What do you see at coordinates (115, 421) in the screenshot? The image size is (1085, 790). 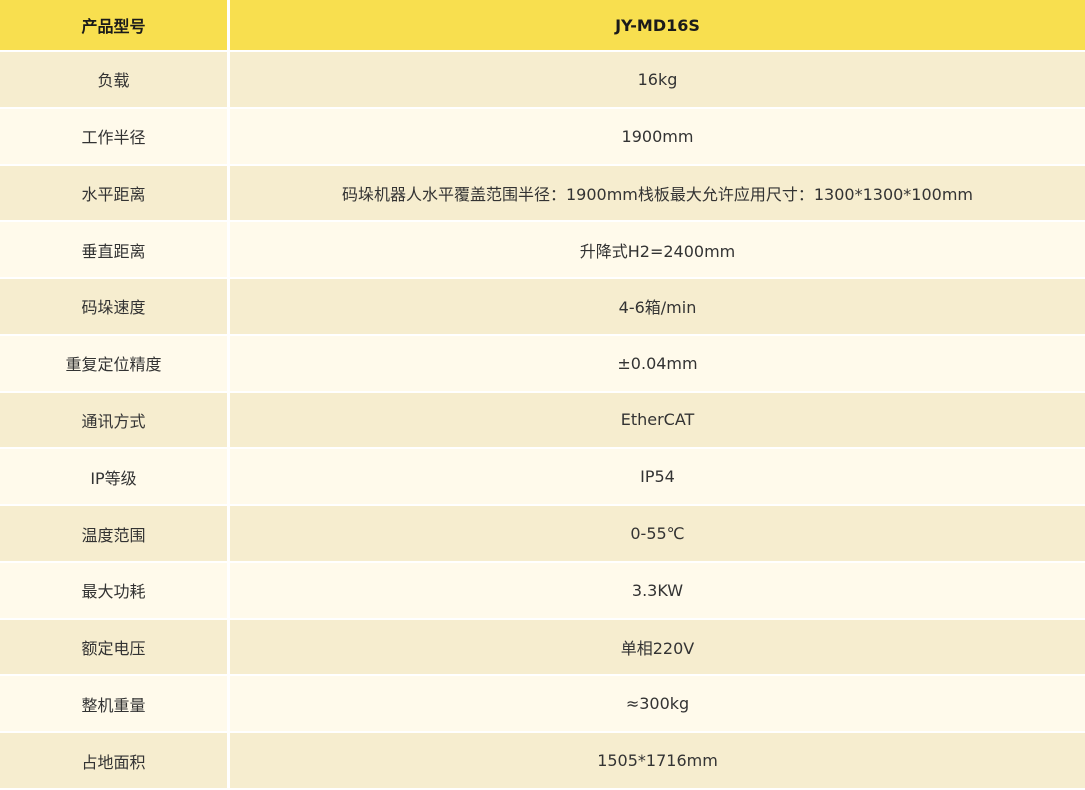 I see `row-label: 通讯方式` at bounding box center [115, 421].